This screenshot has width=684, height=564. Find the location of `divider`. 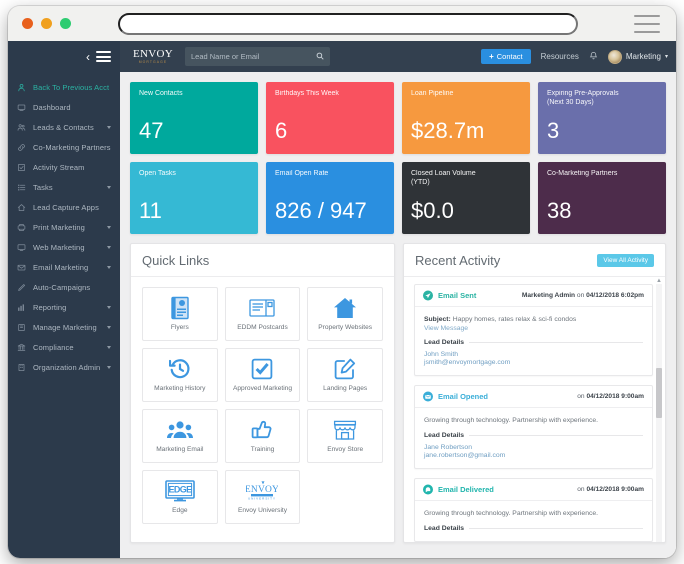

divider is located at coordinates (556, 342).